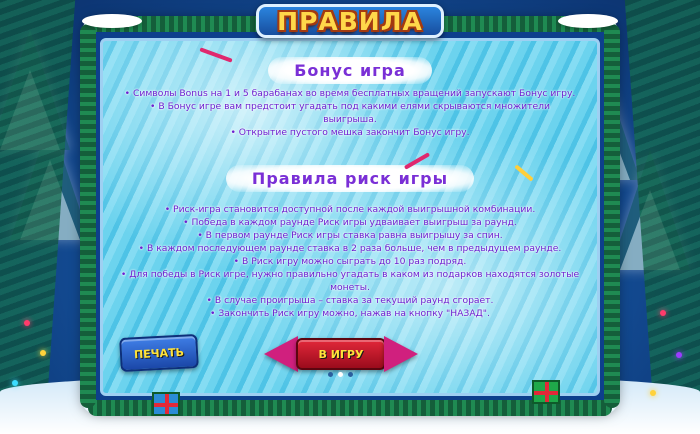 The height and width of the screenshot is (434, 700). I want to click on rule-line: монеты., so click(350, 287).